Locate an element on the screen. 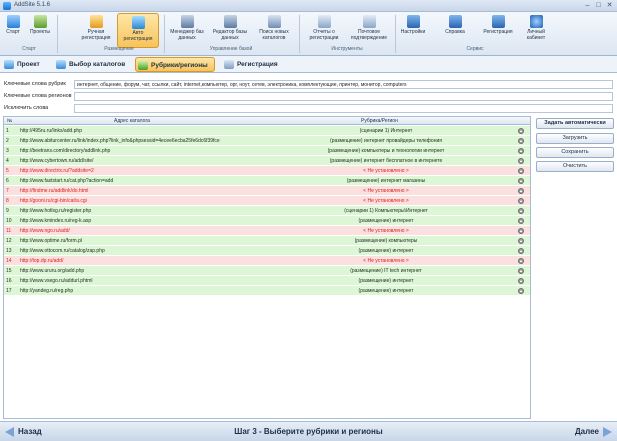 This screenshot has height=441, width=617. ribbon-separator is located at coordinates (164, 34).